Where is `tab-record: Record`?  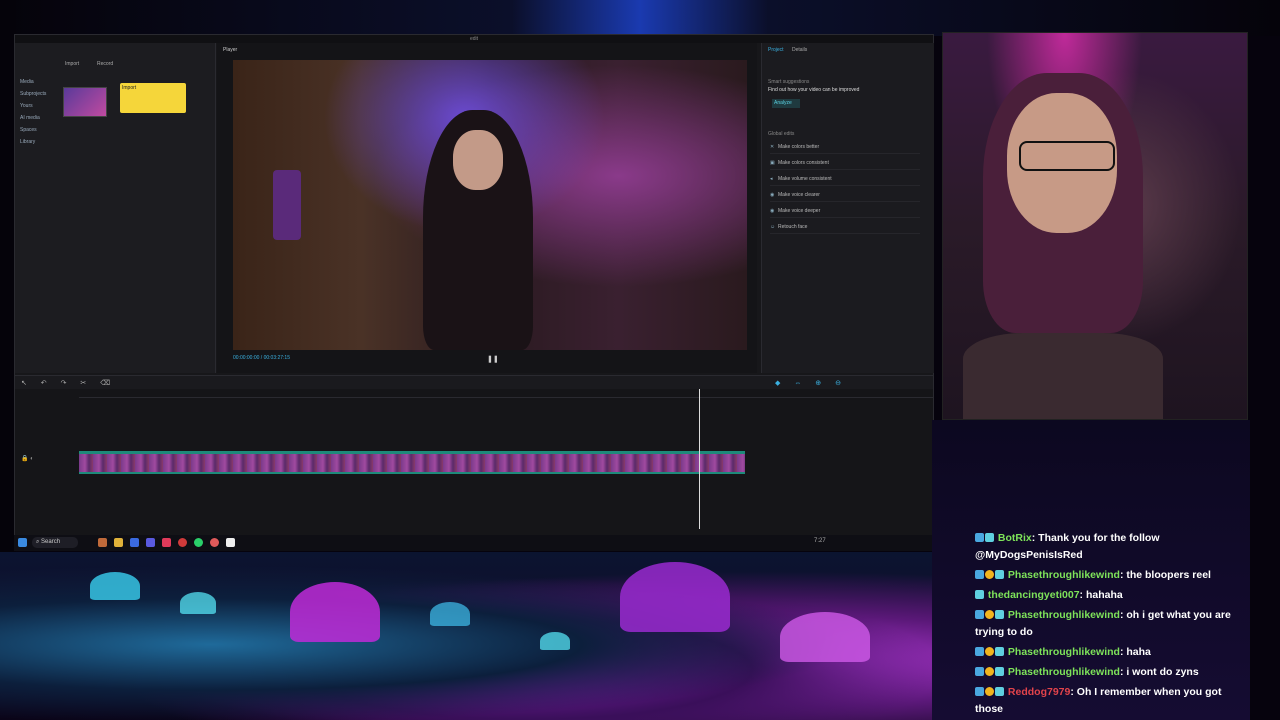
tab-record: Record is located at coordinates (105, 64).